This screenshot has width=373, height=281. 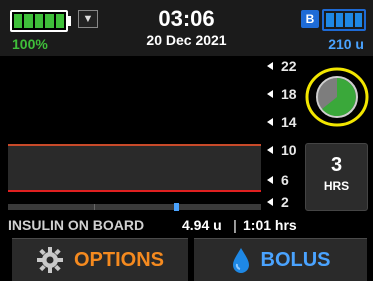 What do you see at coordinates (240, 260) in the screenshot?
I see `drop-icon` at bounding box center [240, 260].